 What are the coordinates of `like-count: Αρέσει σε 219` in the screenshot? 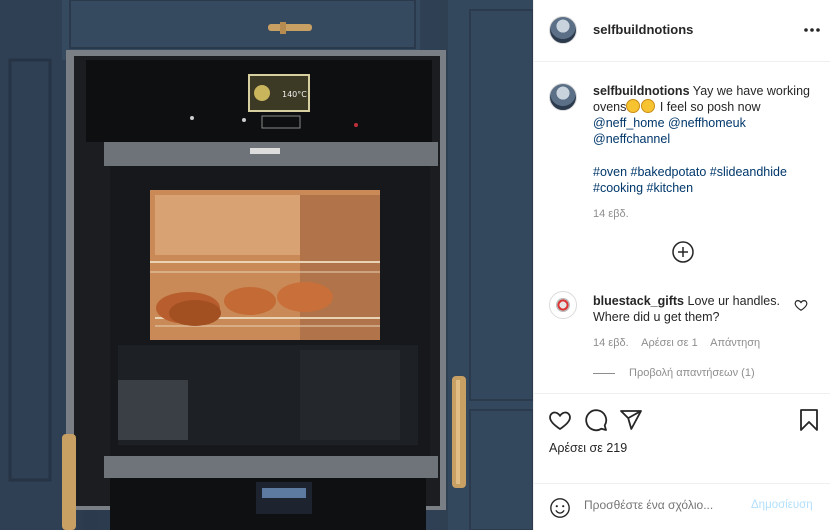 It's located at (588, 448).